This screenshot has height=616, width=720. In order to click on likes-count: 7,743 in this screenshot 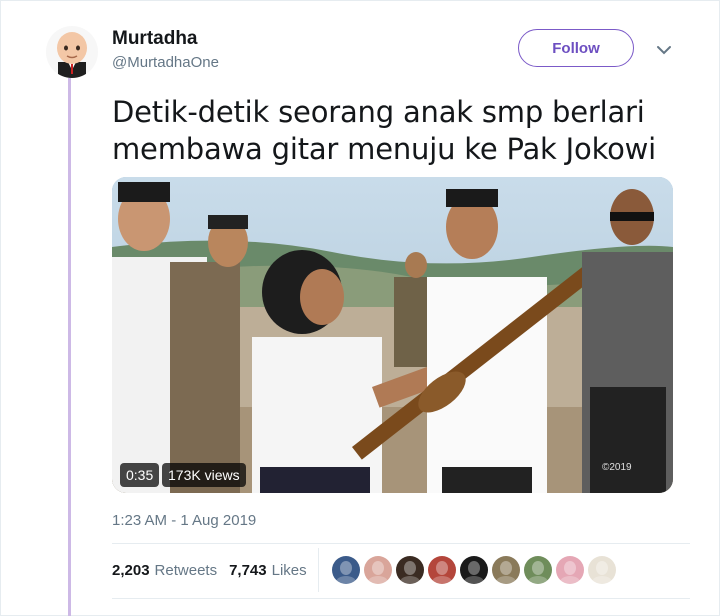, I will do `click(248, 570)`.